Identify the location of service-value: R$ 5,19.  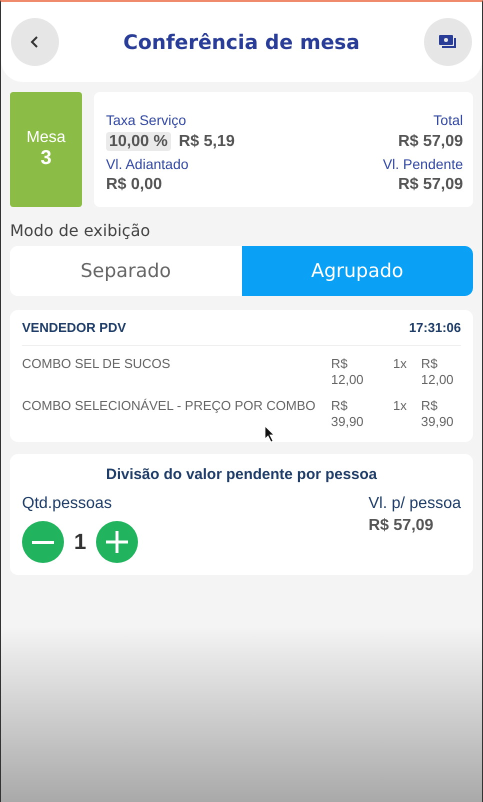
(206, 141).